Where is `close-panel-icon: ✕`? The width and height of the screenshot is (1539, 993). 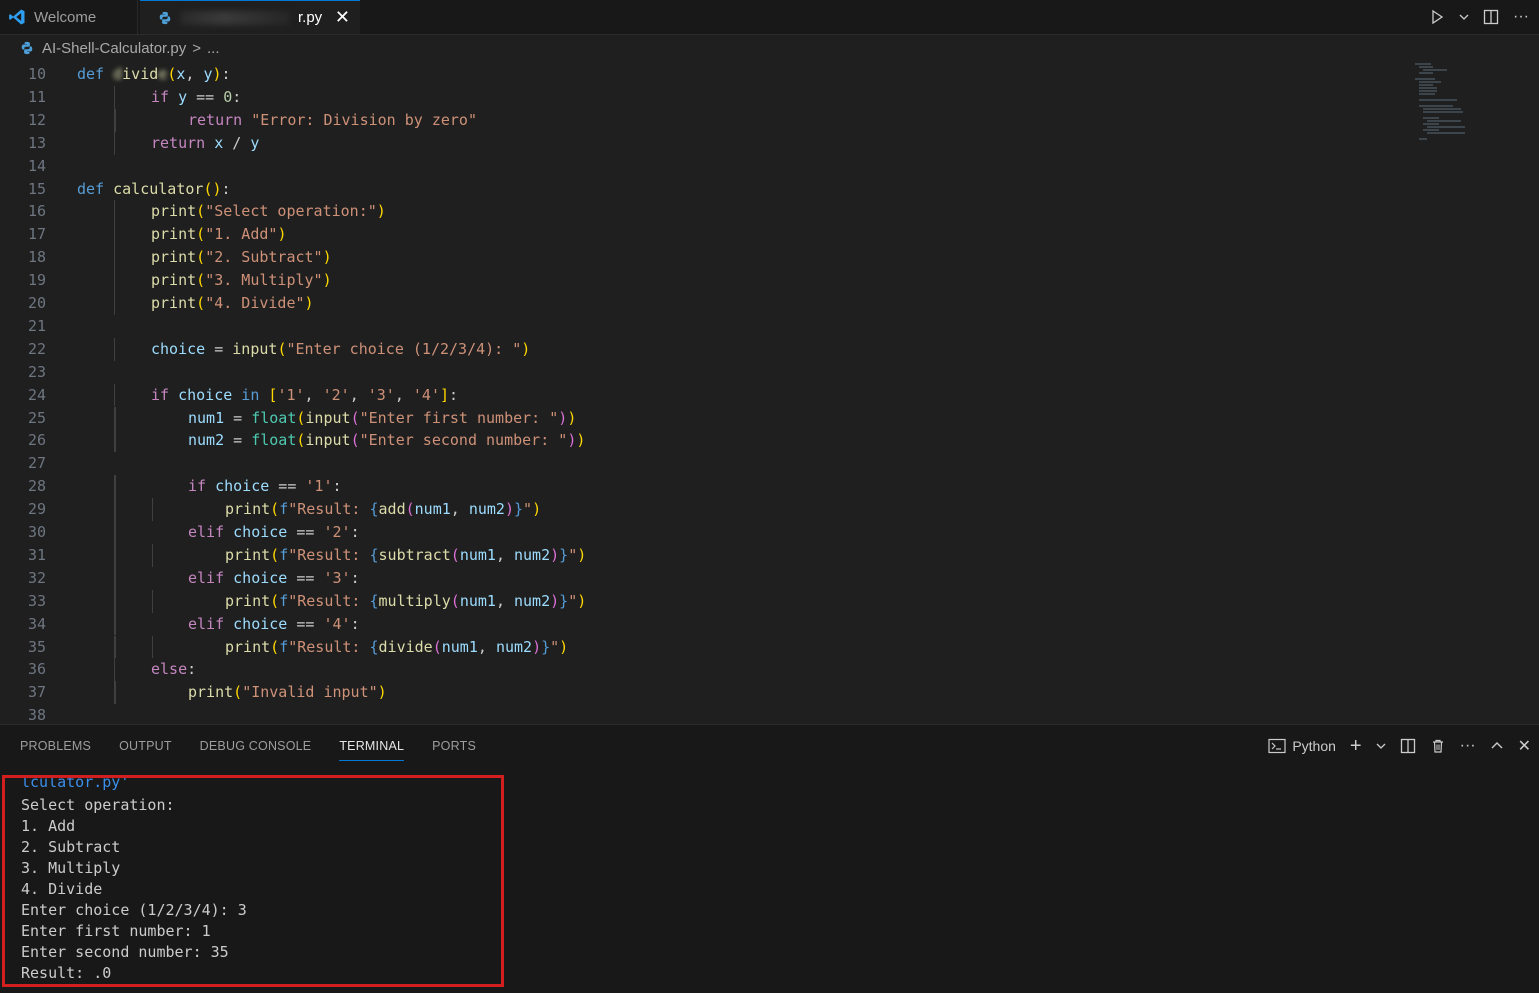 close-panel-icon: ✕ is located at coordinates (1524, 746).